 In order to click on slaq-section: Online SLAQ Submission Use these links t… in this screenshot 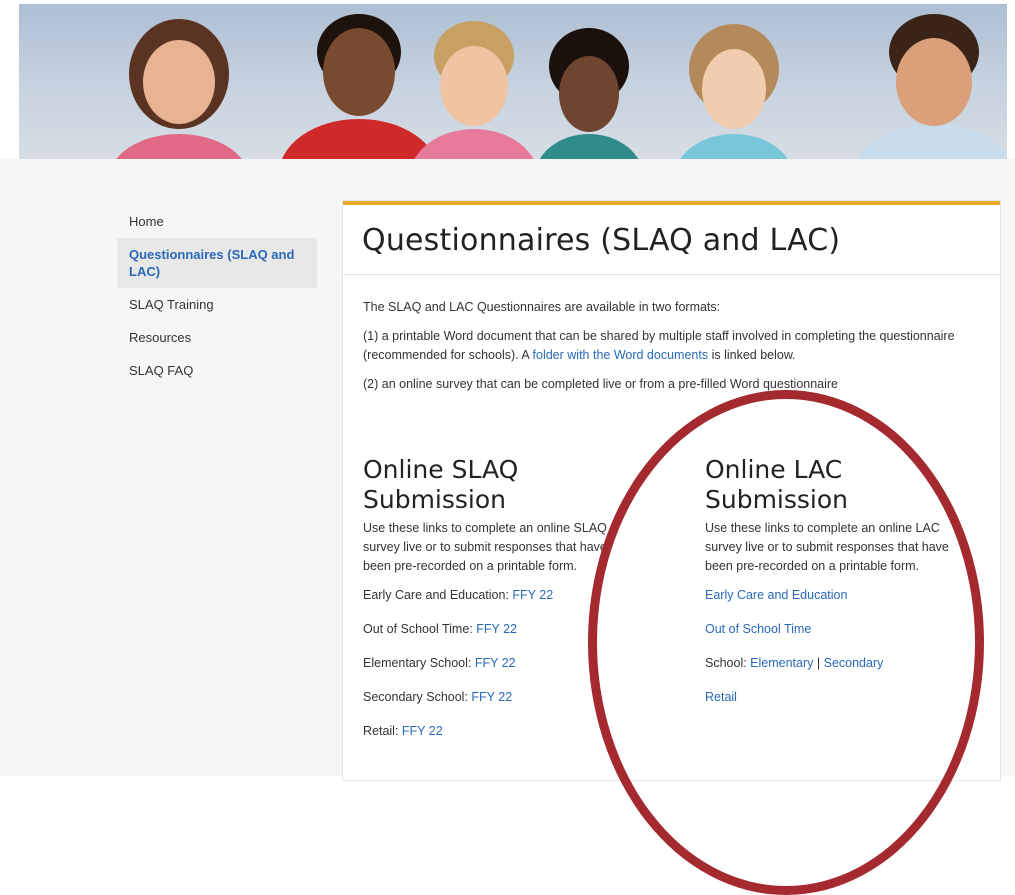, I will do `click(503, 605)`.